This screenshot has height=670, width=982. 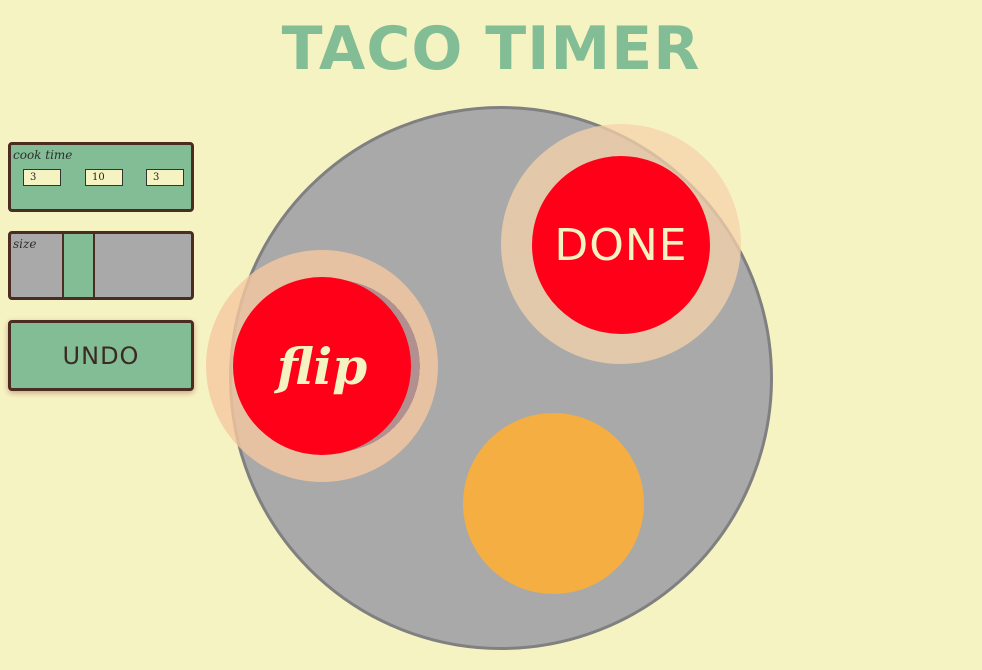 What do you see at coordinates (25, 244) in the screenshot?
I see `size-label: size` at bounding box center [25, 244].